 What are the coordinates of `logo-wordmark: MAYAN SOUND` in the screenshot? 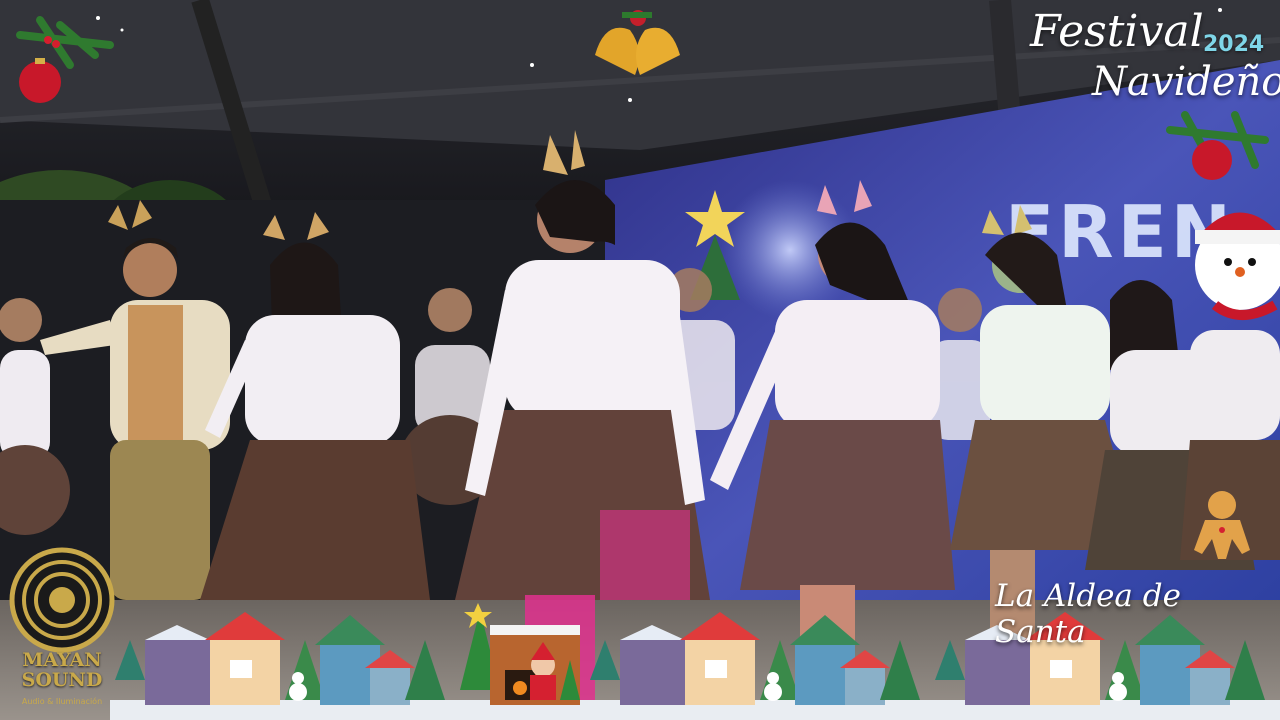 It's located at (62, 670).